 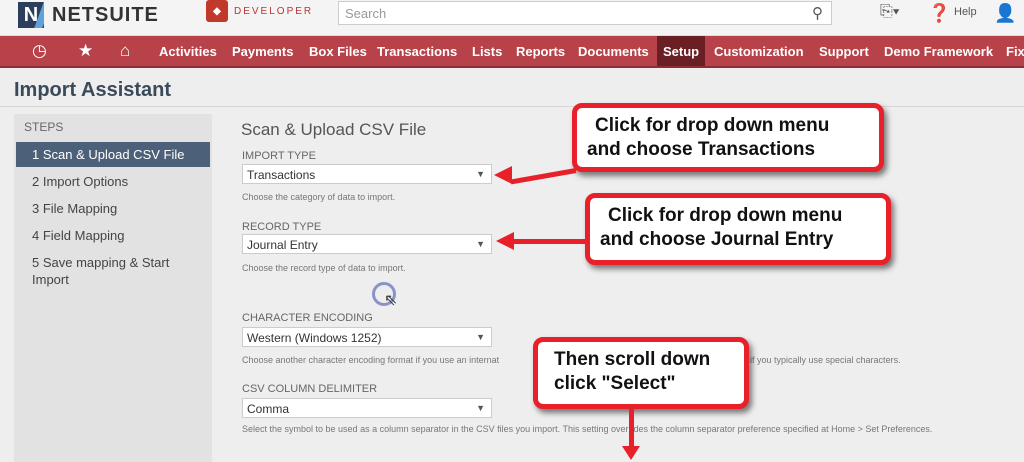 What do you see at coordinates (939, 13) in the screenshot?
I see `help-icon: ❓` at bounding box center [939, 13].